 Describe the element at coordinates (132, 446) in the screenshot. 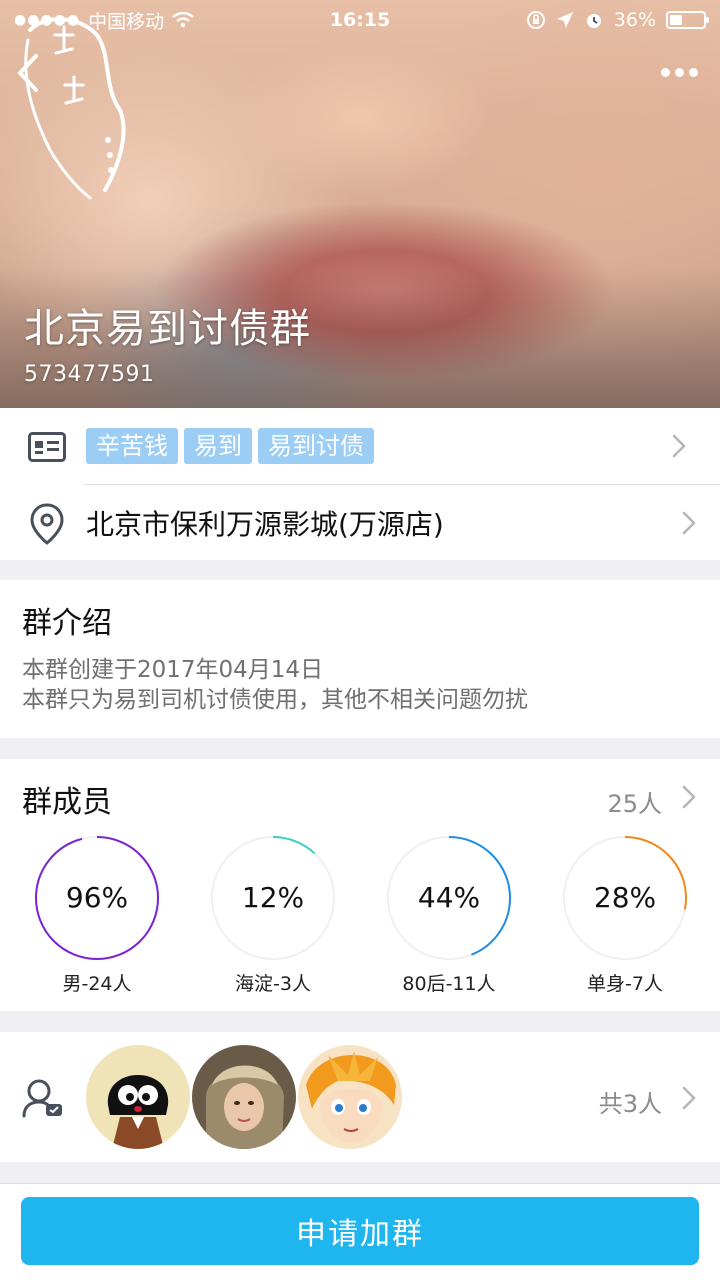

I see `tag-chip: 辛苦钱` at that location.